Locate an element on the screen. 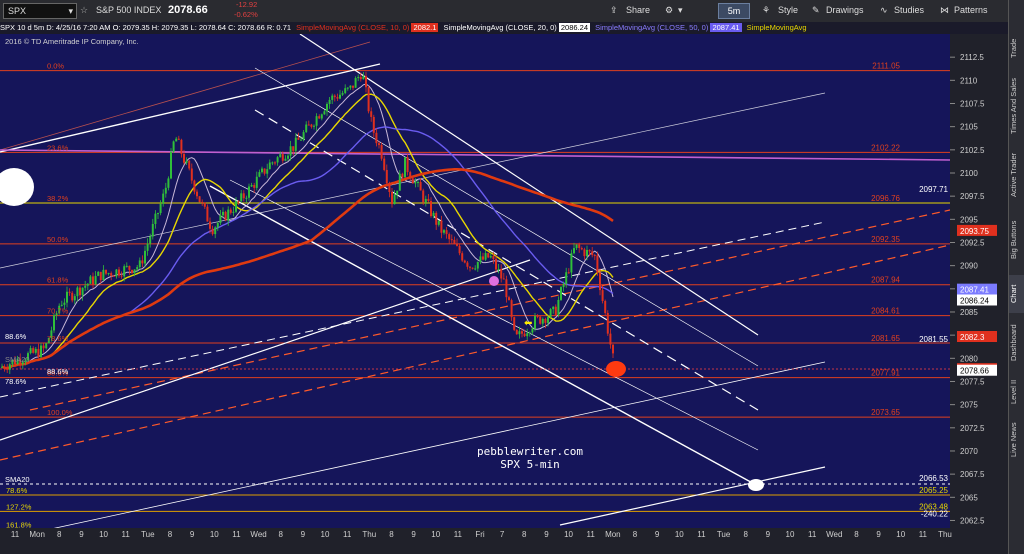 The image size is (1024, 554). tab-trade: Trade is located at coordinates (1016, 48).